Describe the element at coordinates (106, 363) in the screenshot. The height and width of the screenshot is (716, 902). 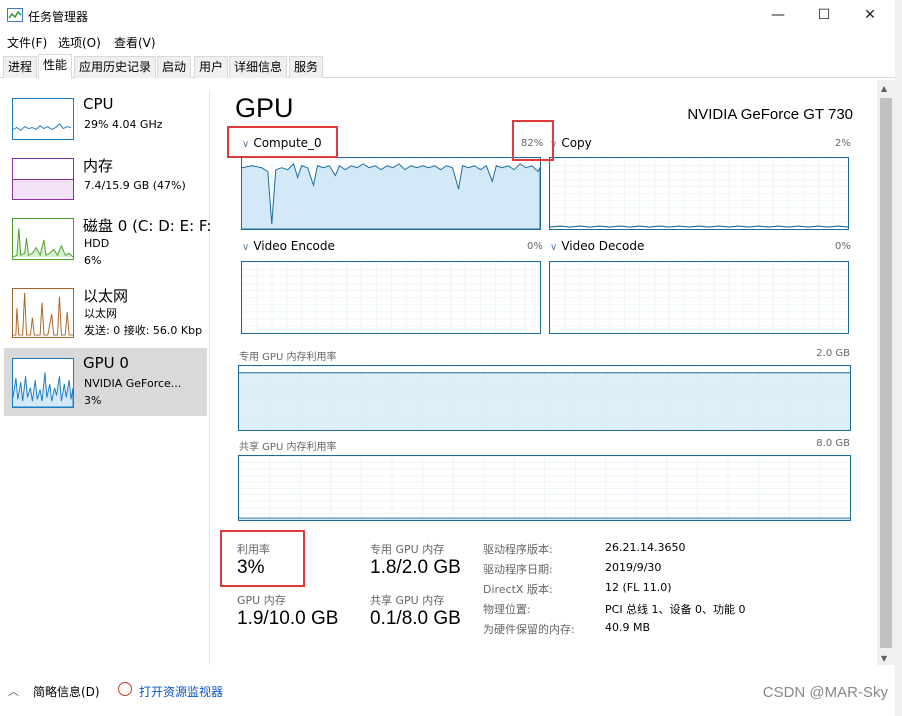
I see `sidebar-item-label: GPU 0` at that location.